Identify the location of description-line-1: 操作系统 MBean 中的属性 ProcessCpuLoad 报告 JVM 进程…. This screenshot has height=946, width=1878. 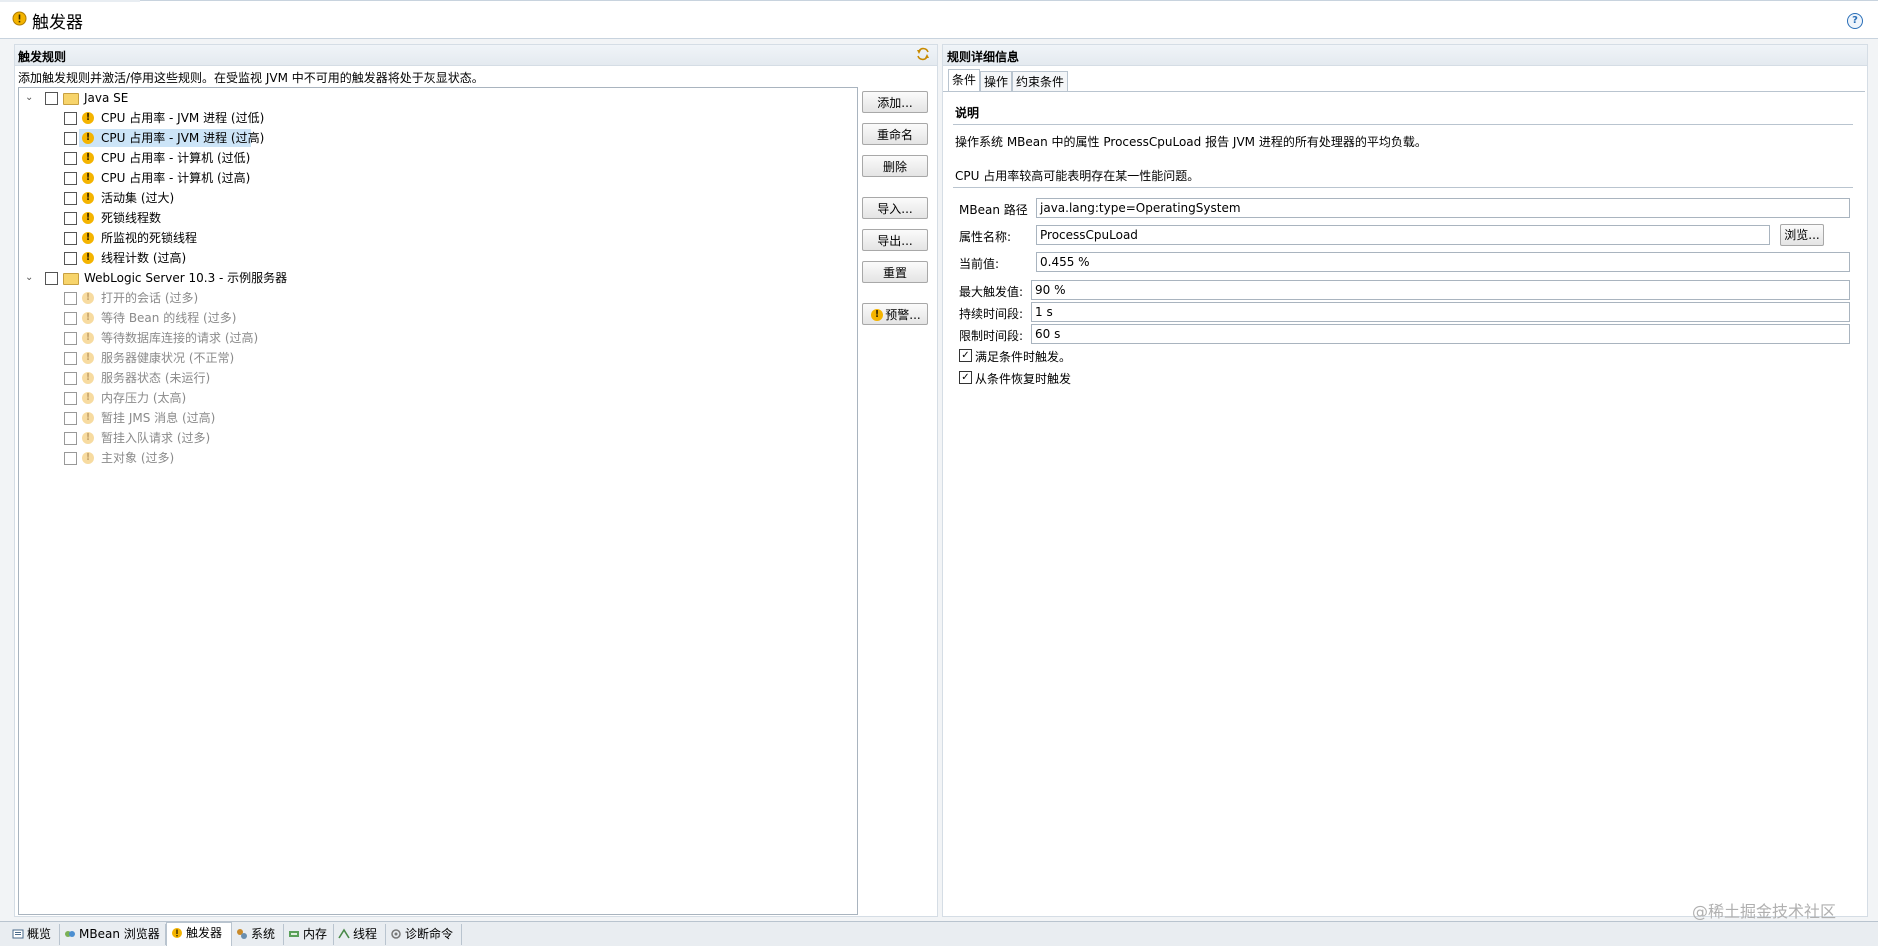
(1191, 142).